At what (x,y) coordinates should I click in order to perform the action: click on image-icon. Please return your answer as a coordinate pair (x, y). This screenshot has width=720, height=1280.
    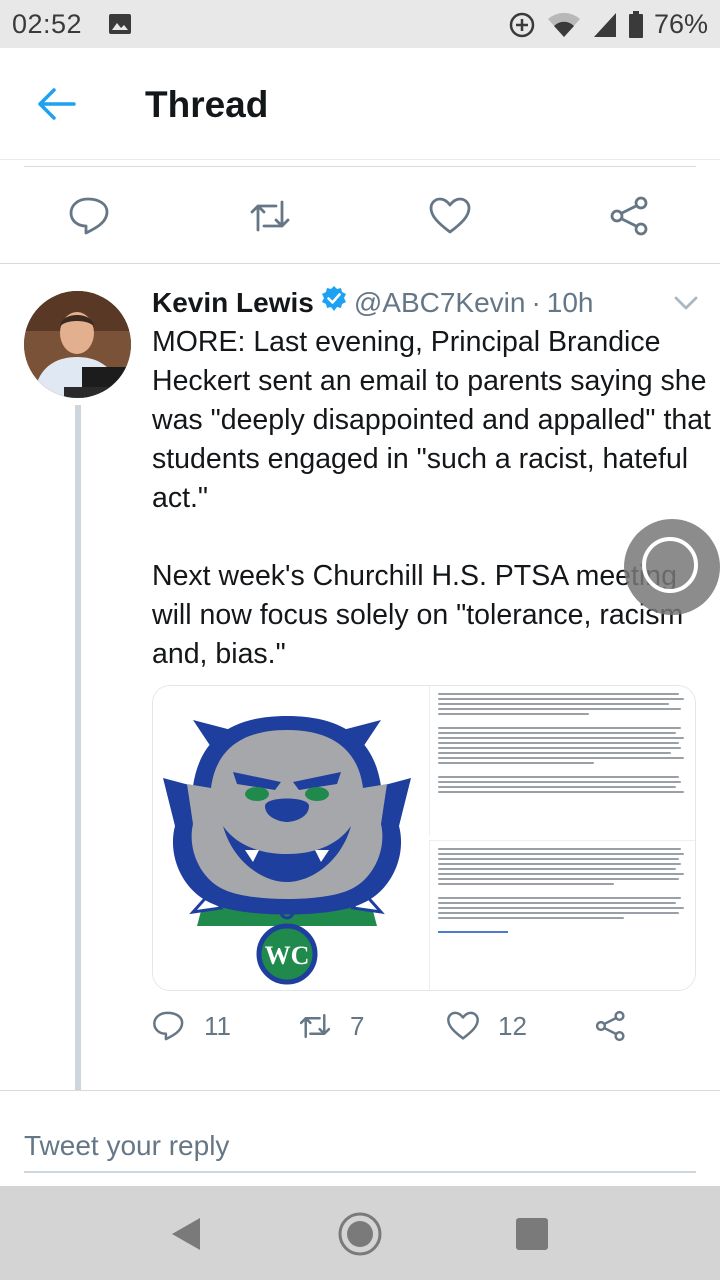
    Looking at the image, I should click on (120, 27).